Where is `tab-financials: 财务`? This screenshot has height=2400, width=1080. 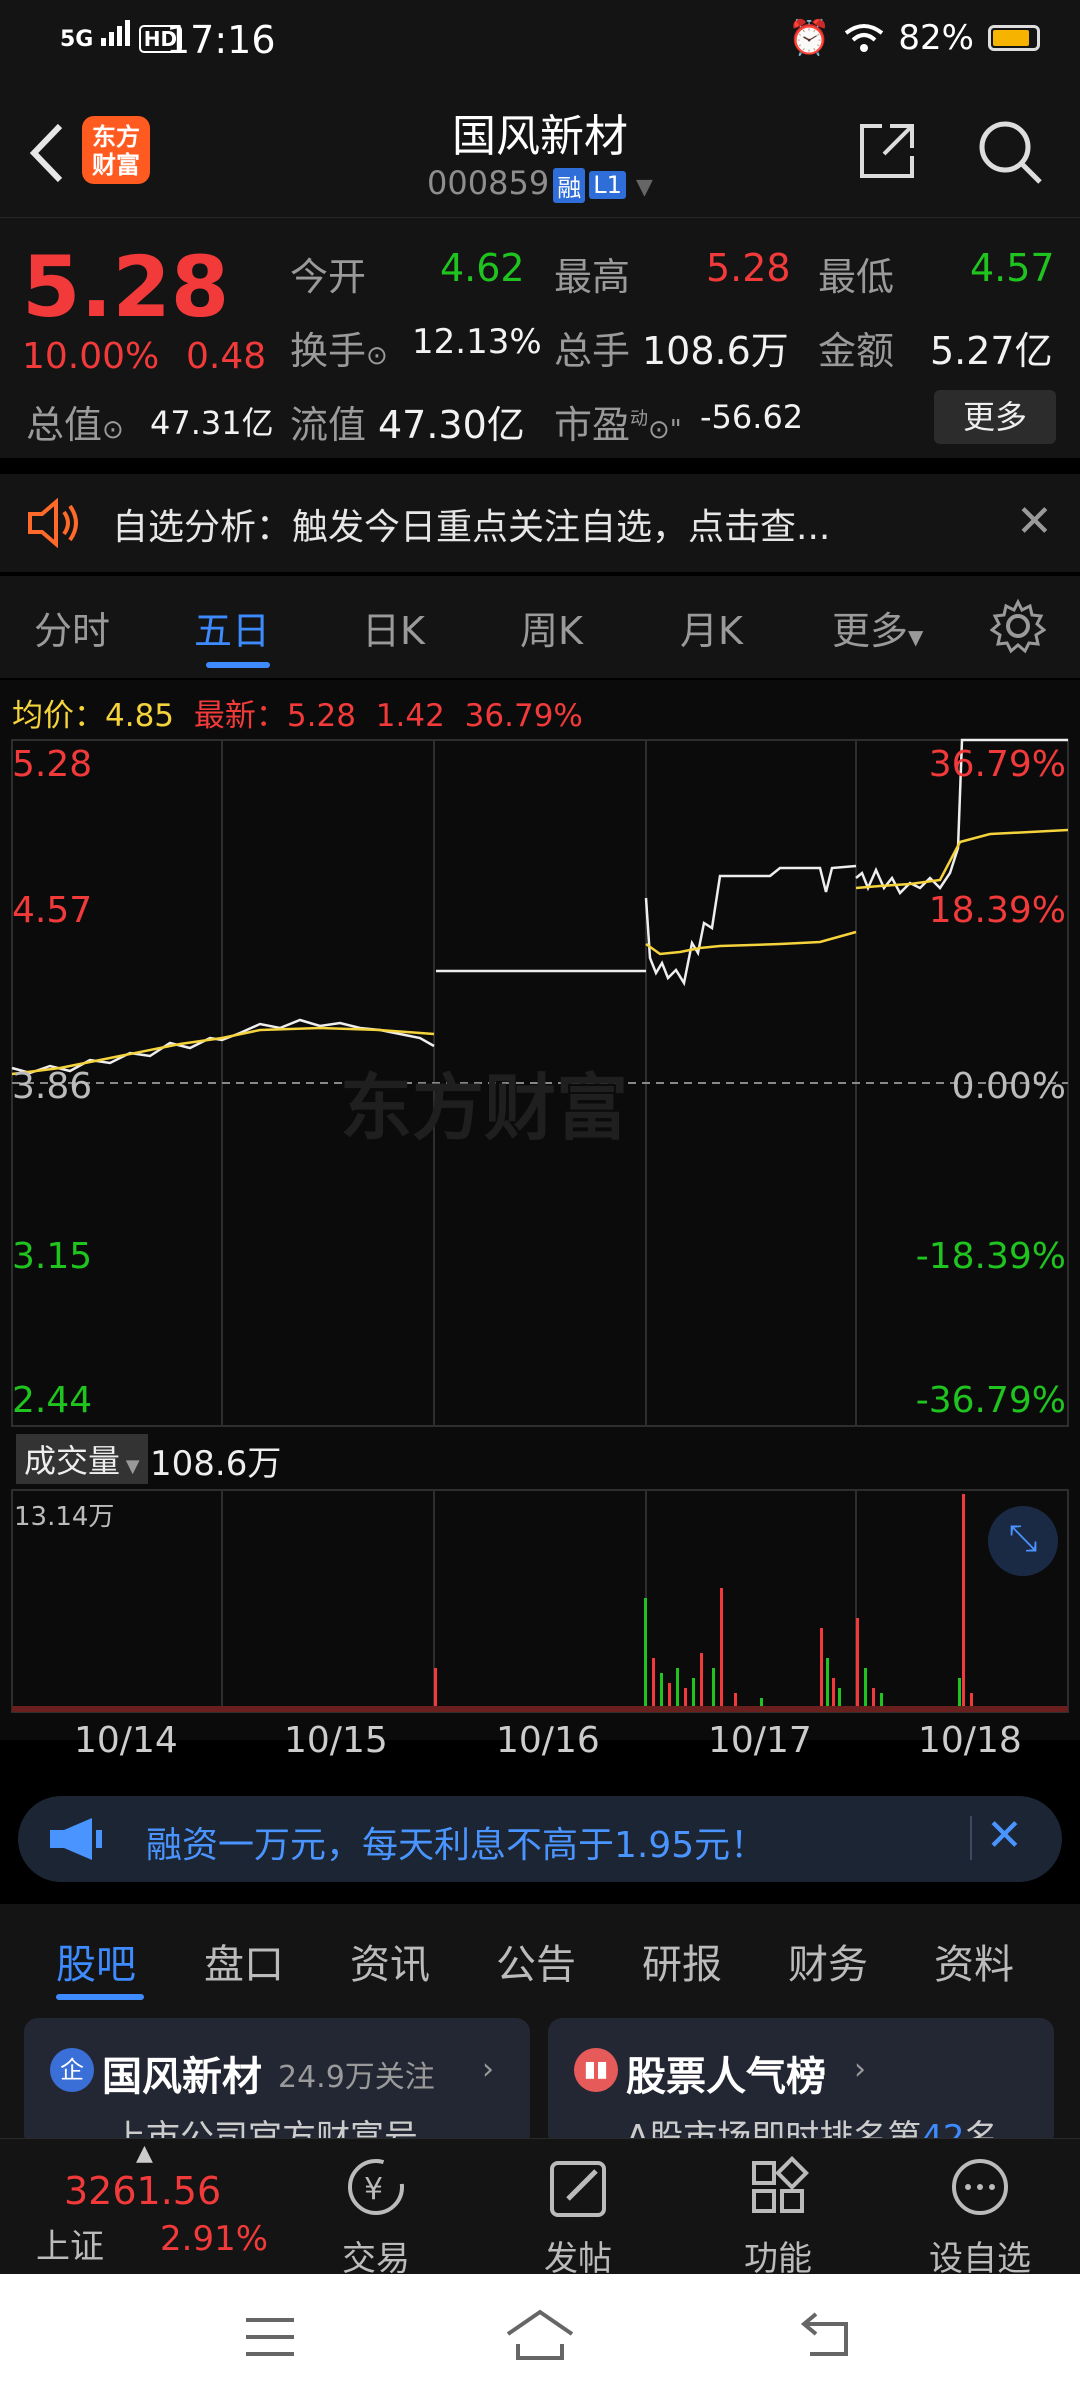 tab-financials: 财务 is located at coordinates (828, 1961).